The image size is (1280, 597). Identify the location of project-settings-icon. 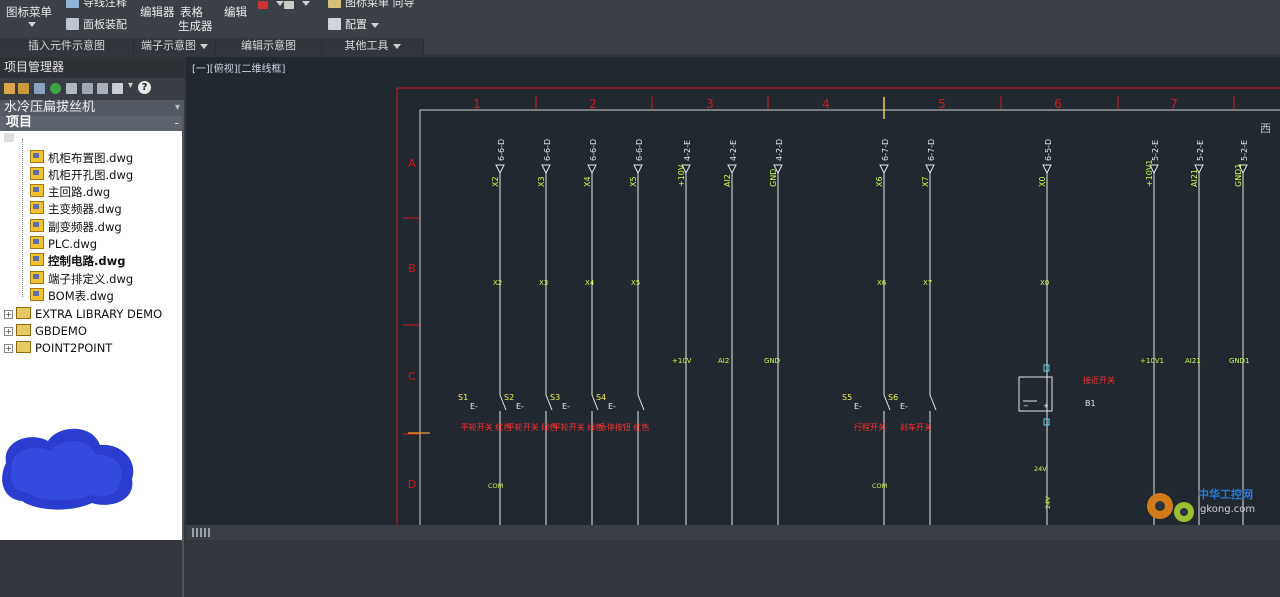
(71, 88).